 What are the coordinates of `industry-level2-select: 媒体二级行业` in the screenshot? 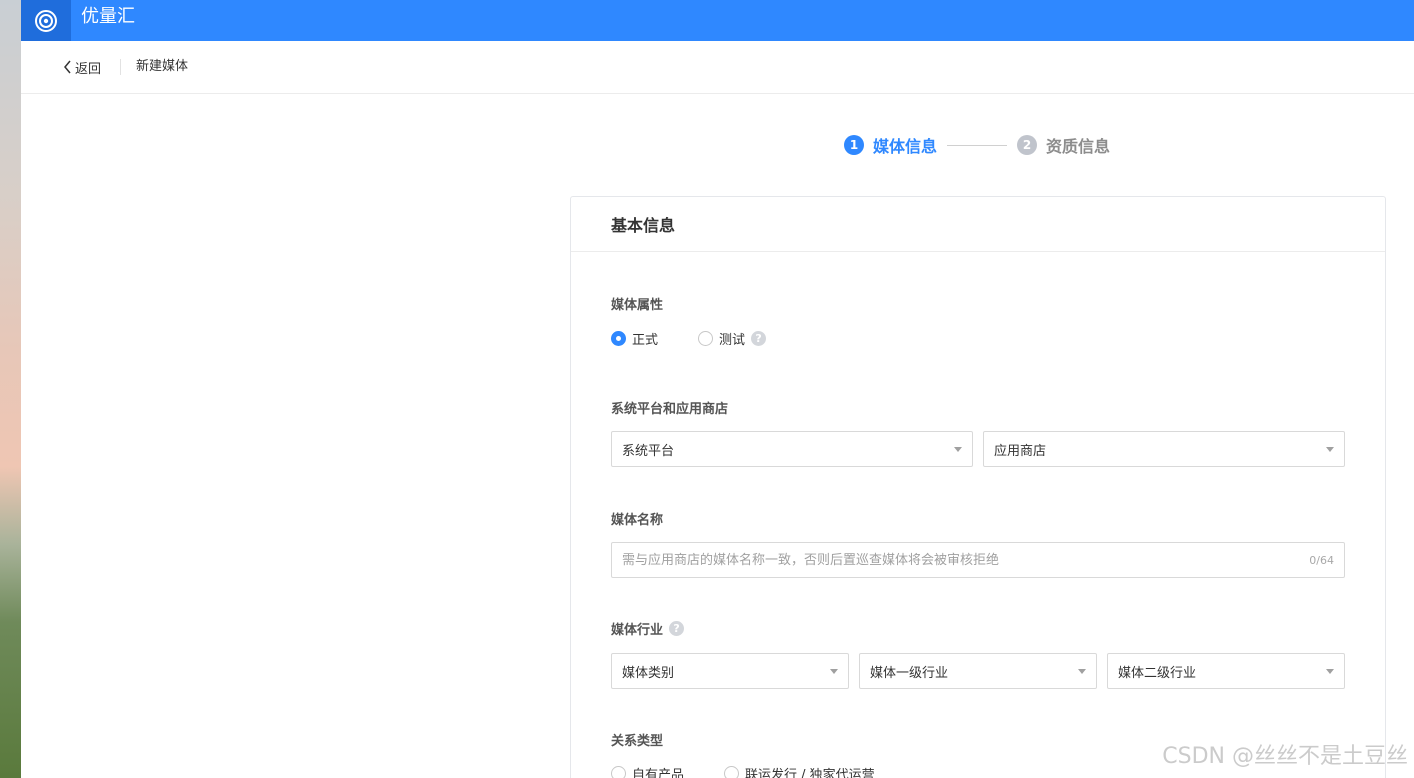 It's located at (1226, 671).